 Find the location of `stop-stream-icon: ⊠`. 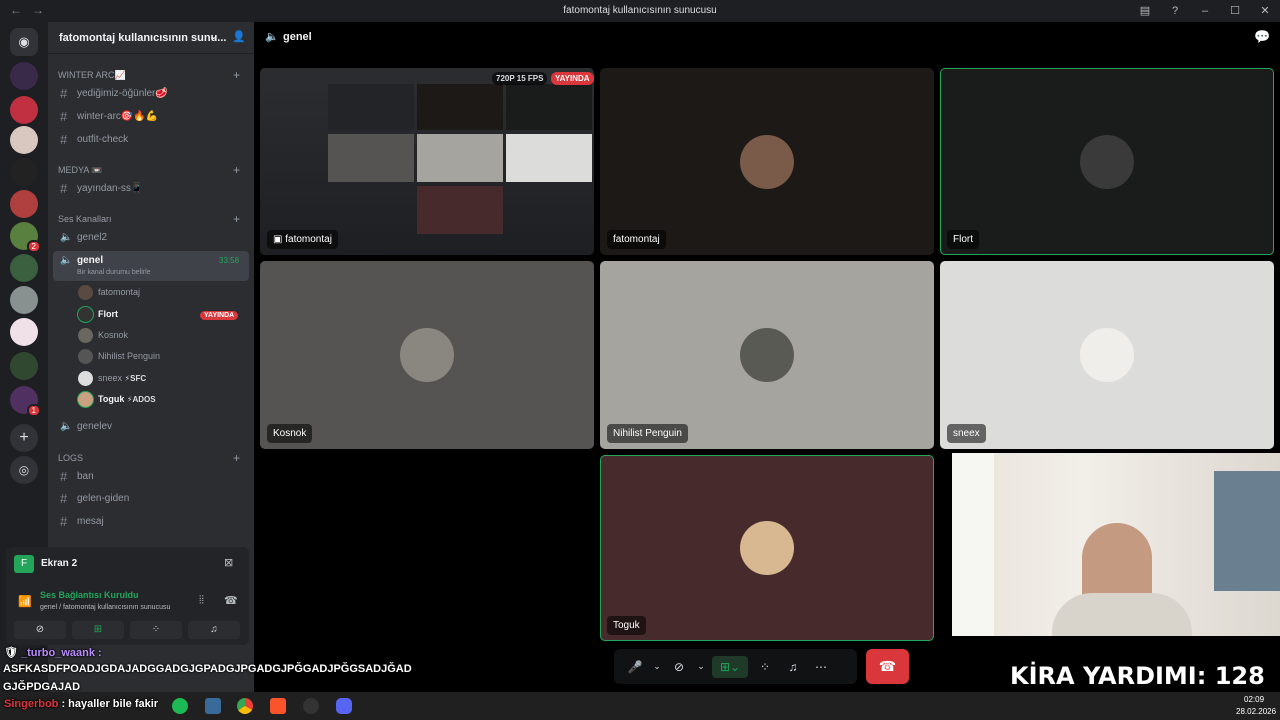

stop-stream-icon: ⊠ is located at coordinates (228, 562).